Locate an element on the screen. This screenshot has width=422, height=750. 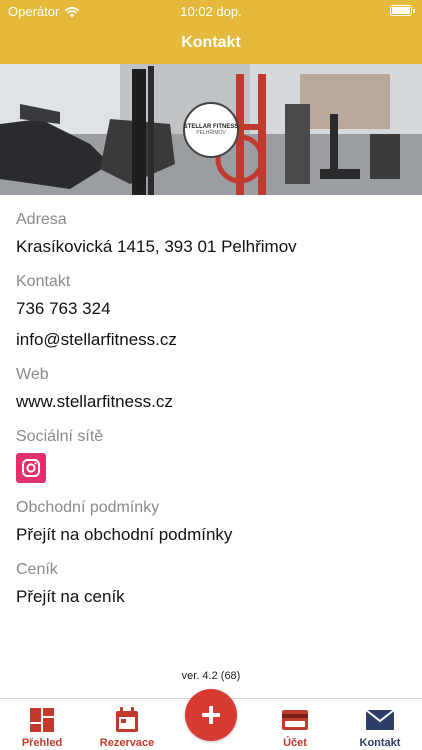
web-label: Web is located at coordinates (32, 374).